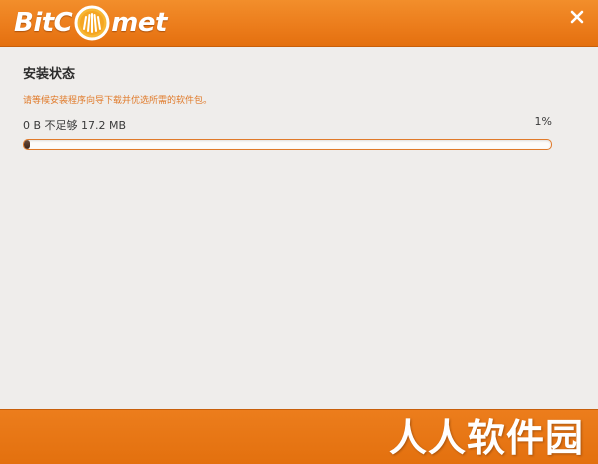 The width and height of the screenshot is (598, 464). What do you see at coordinates (27, 144) in the screenshot?
I see `progress-bar-fill` at bounding box center [27, 144].